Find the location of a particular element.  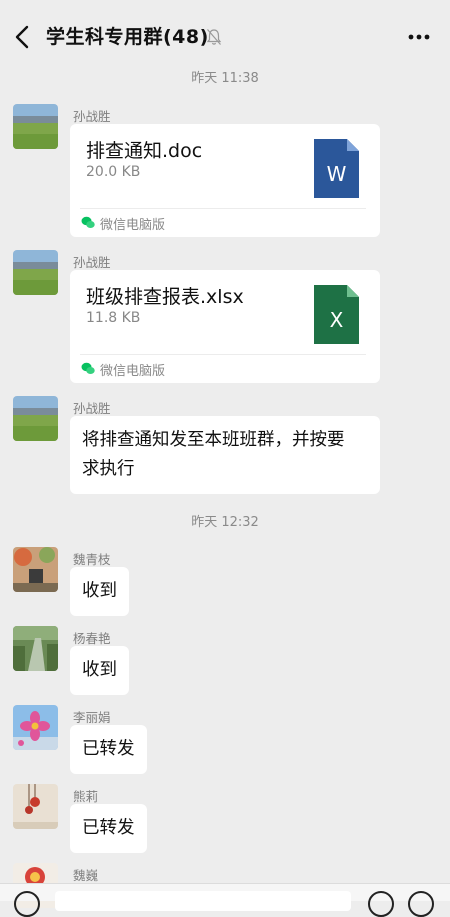

input-bar is located at coordinates (225, 900).